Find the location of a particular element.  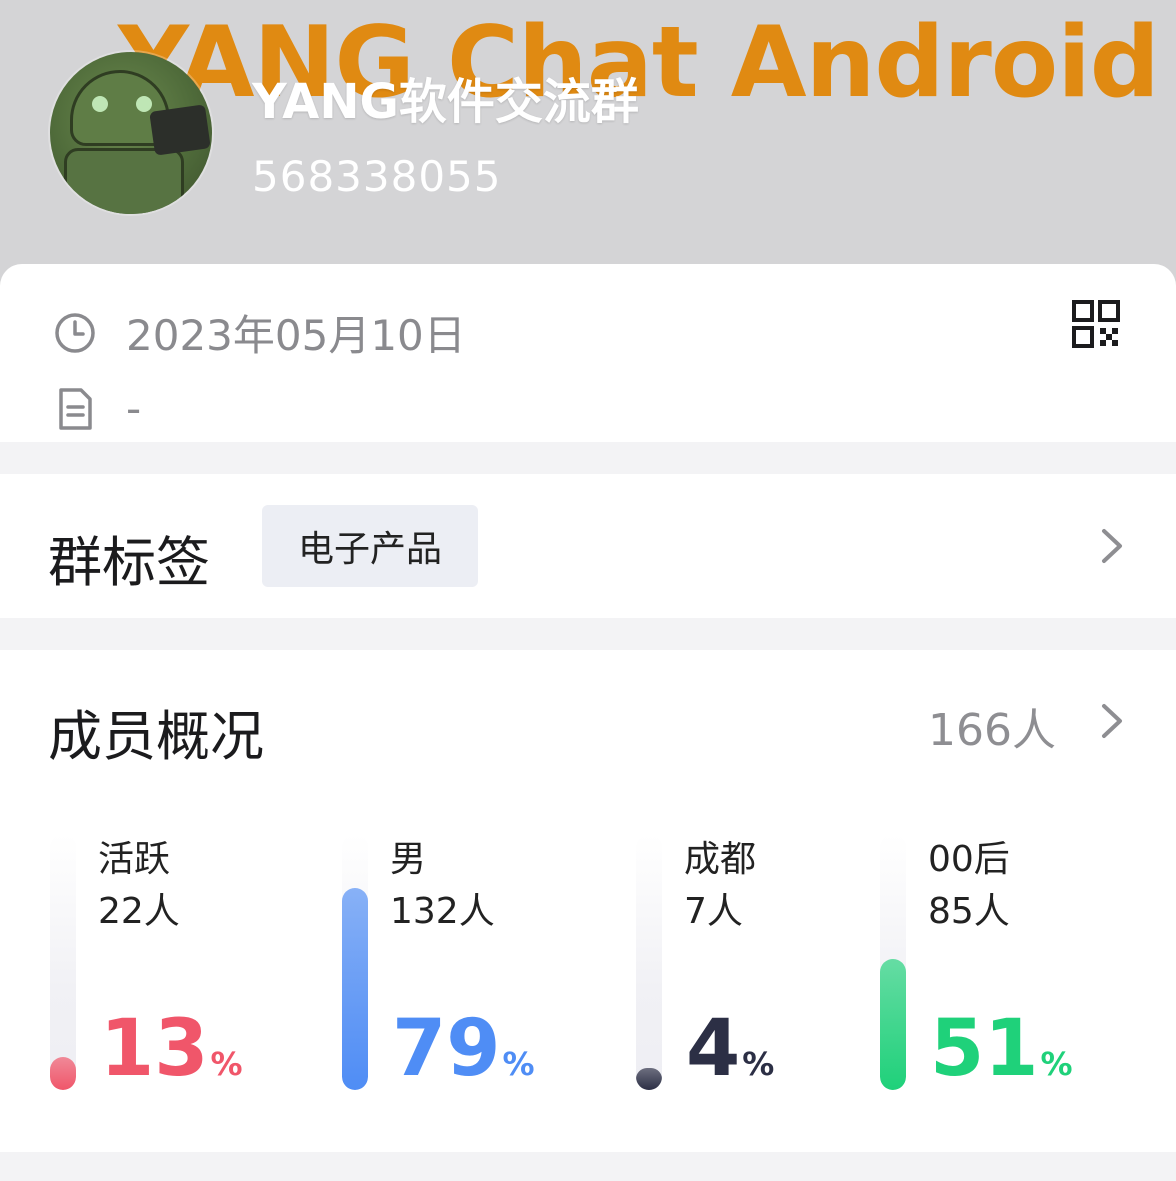

stat-percent-value: 79 is located at coordinates (446, 1049).